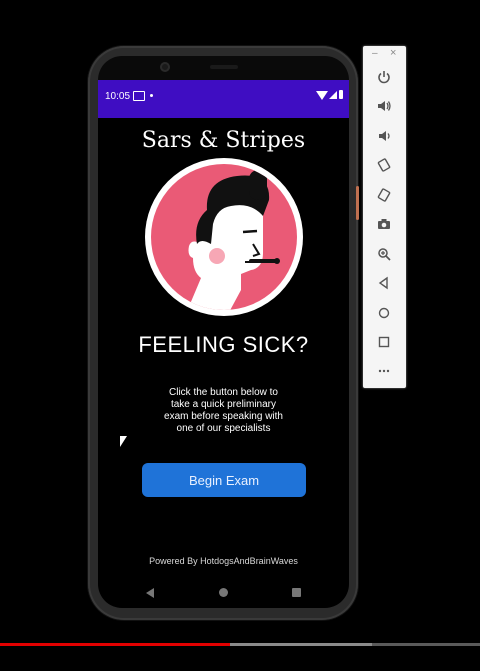 The width and height of the screenshot is (480, 671). Describe the element at coordinates (384, 283) in the screenshot. I see `back-icon` at that location.